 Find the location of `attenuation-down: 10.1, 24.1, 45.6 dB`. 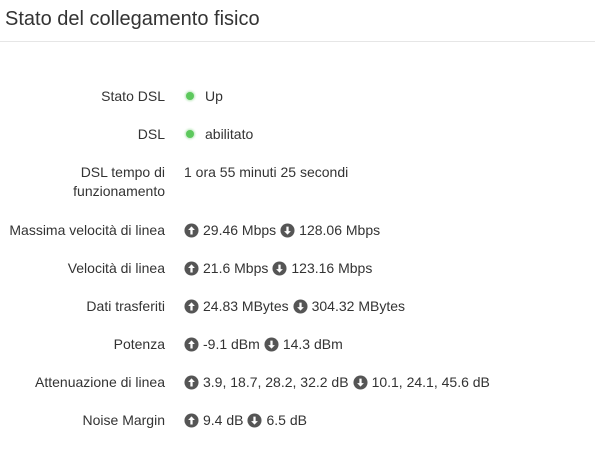

attenuation-down: 10.1, 24.1, 45.6 dB is located at coordinates (430, 382).